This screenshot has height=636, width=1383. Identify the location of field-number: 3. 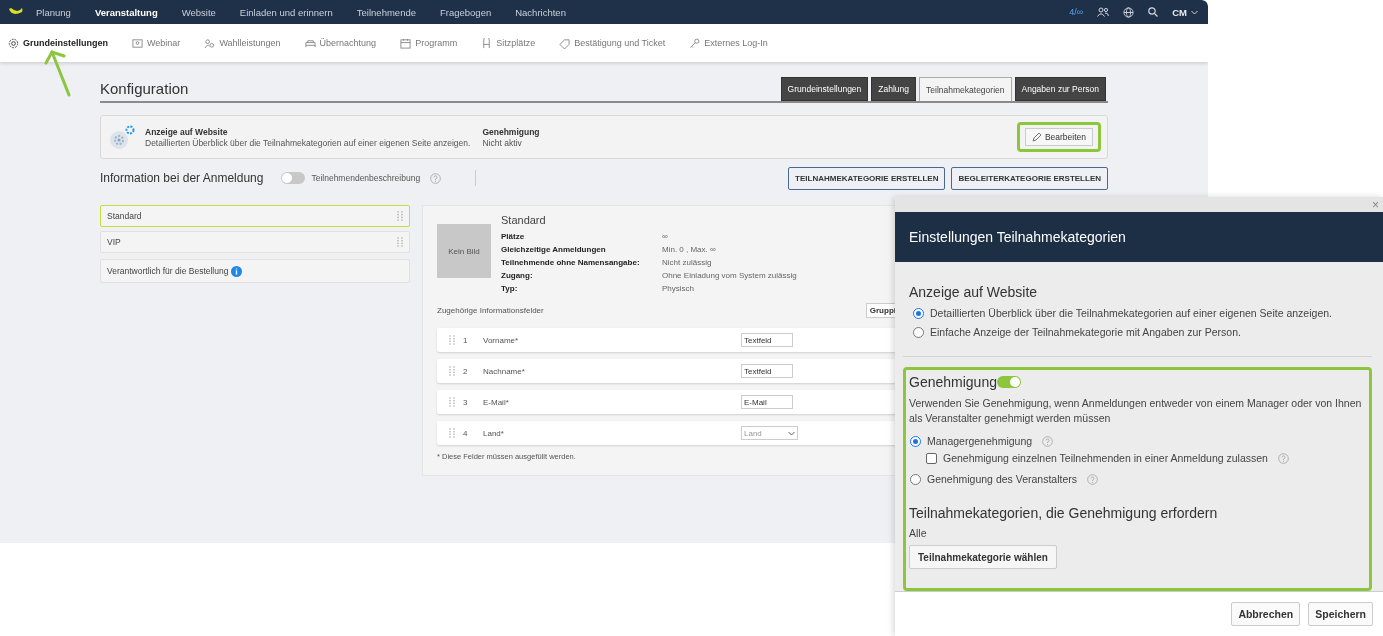
(466, 402).